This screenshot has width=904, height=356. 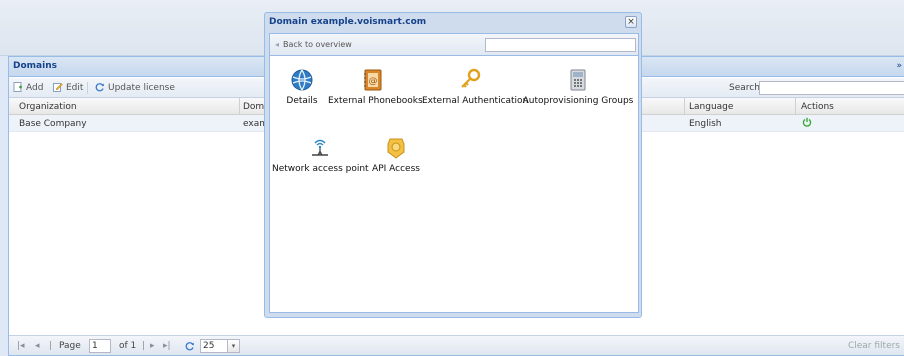 I want to click on page-count-label: of 1, so click(x=128, y=346).